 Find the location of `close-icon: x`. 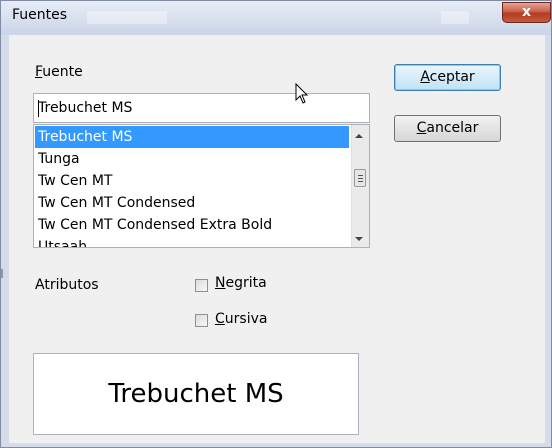

close-icon: x is located at coordinates (526, 12).